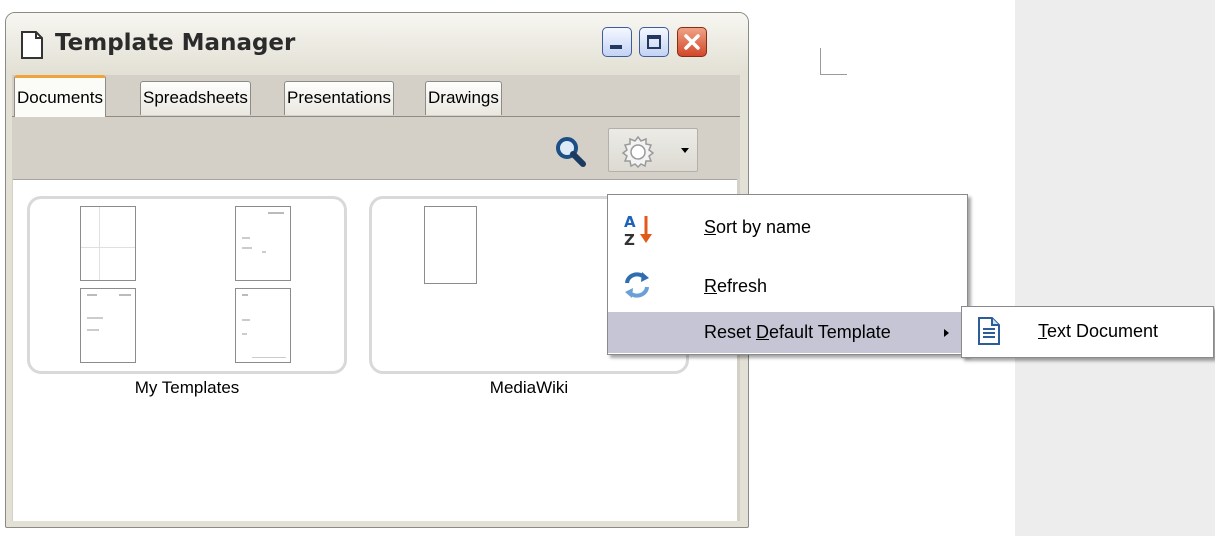 The width and height of the screenshot is (1215, 536). What do you see at coordinates (529, 387) in the screenshot?
I see `folder-label: MediaWiki` at bounding box center [529, 387].